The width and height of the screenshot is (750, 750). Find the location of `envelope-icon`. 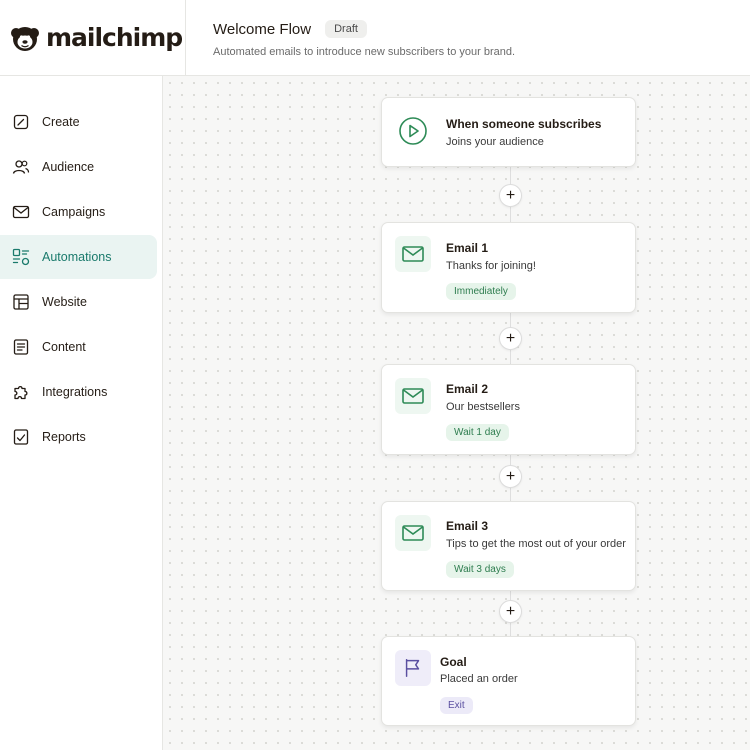

envelope-icon is located at coordinates (21, 212).